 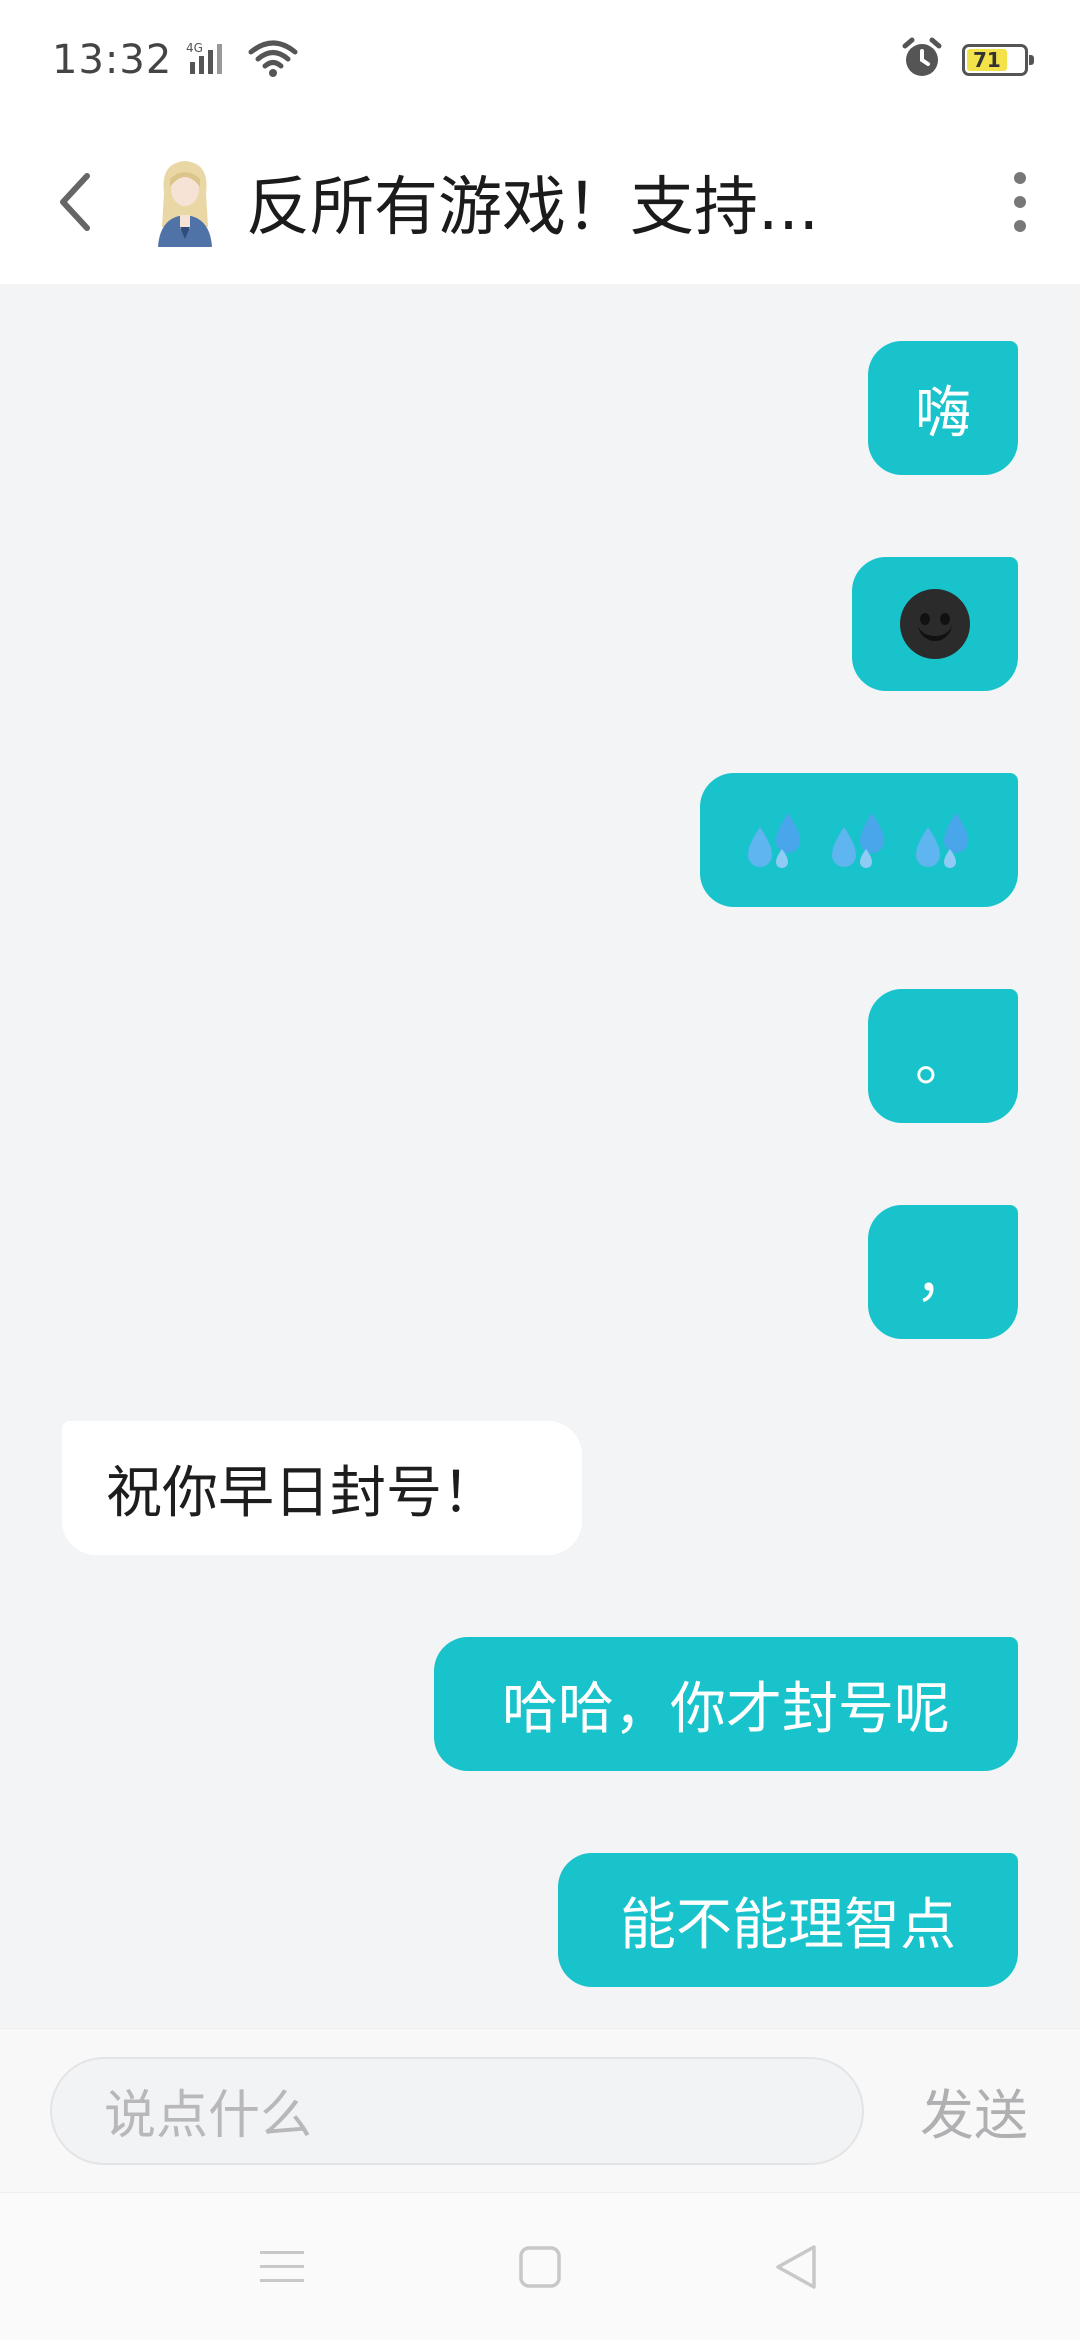 What do you see at coordinates (726, 1709) in the screenshot?
I see `message-text: 哈哈，你才封号呢` at bounding box center [726, 1709].